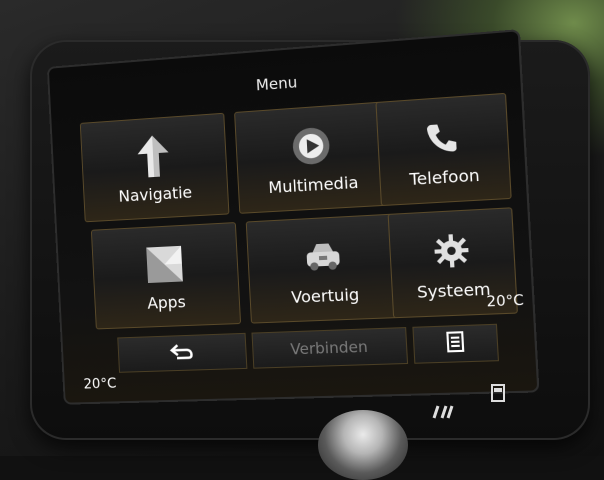 The image size is (604, 480). Describe the element at coordinates (442, 137) in the screenshot. I see `phone-icon` at that location.